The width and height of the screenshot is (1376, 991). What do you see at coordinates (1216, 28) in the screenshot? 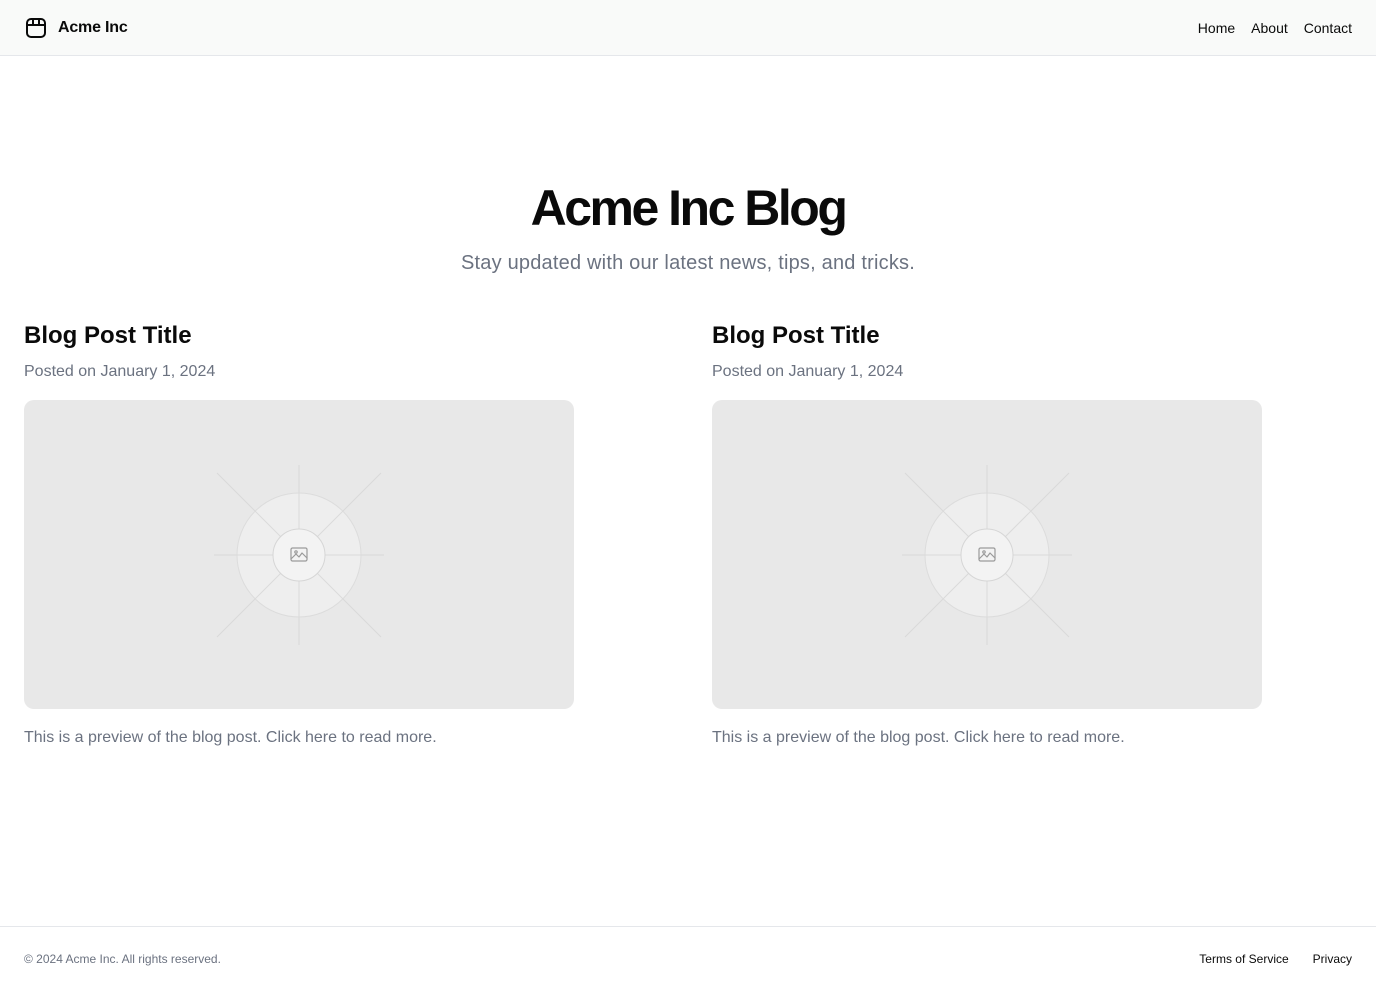
I see `nav-link-home: Home` at bounding box center [1216, 28].